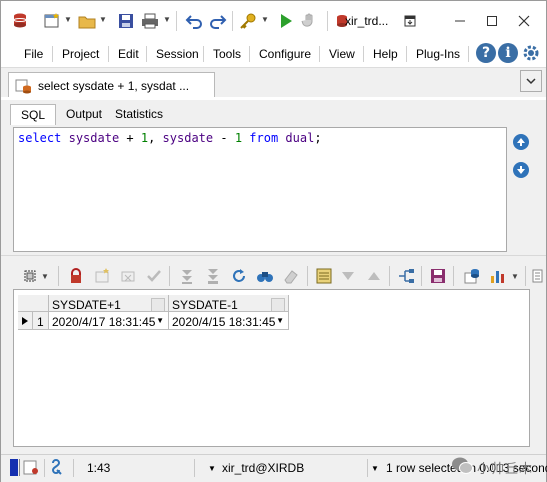  I want to click on link-icon, so click(406, 276).